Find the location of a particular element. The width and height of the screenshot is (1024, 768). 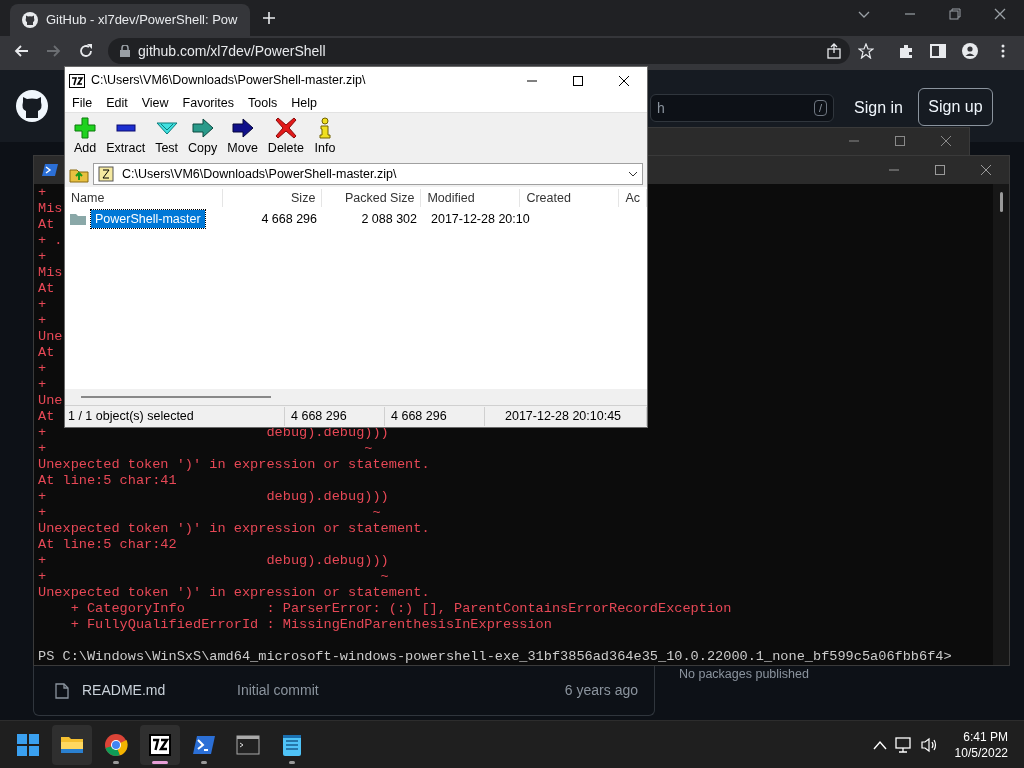

dropdown-icon is located at coordinates (633, 174).